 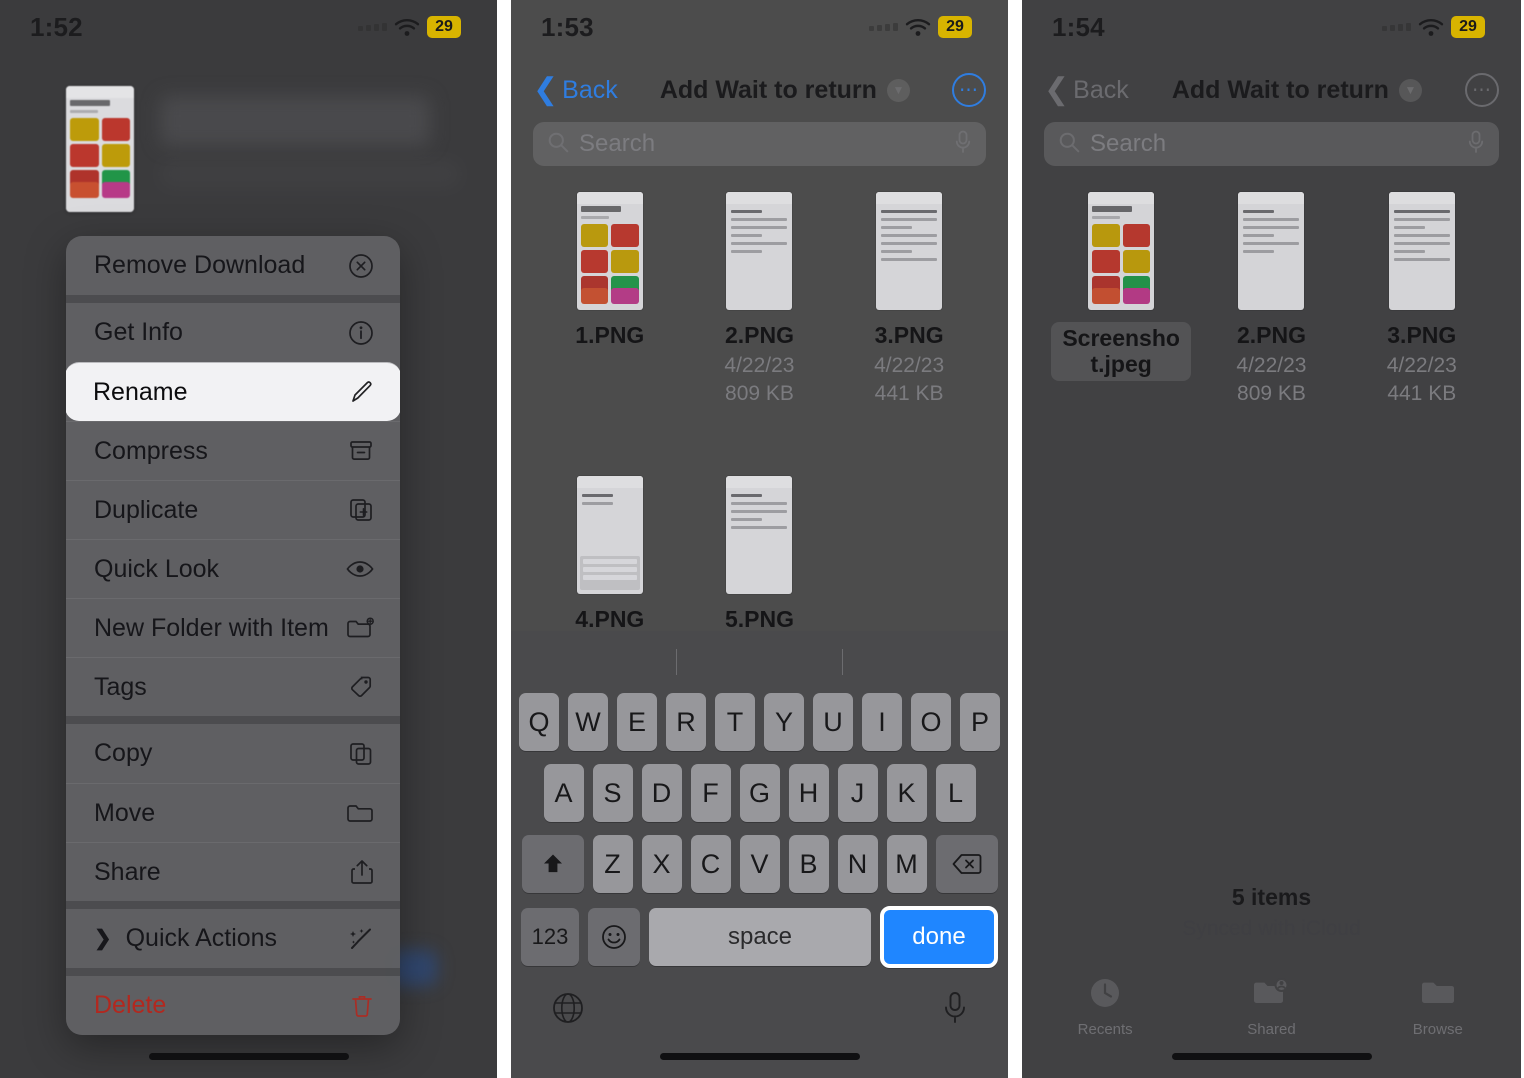 What do you see at coordinates (539, 722) in the screenshot?
I see `key-q: Q` at bounding box center [539, 722].